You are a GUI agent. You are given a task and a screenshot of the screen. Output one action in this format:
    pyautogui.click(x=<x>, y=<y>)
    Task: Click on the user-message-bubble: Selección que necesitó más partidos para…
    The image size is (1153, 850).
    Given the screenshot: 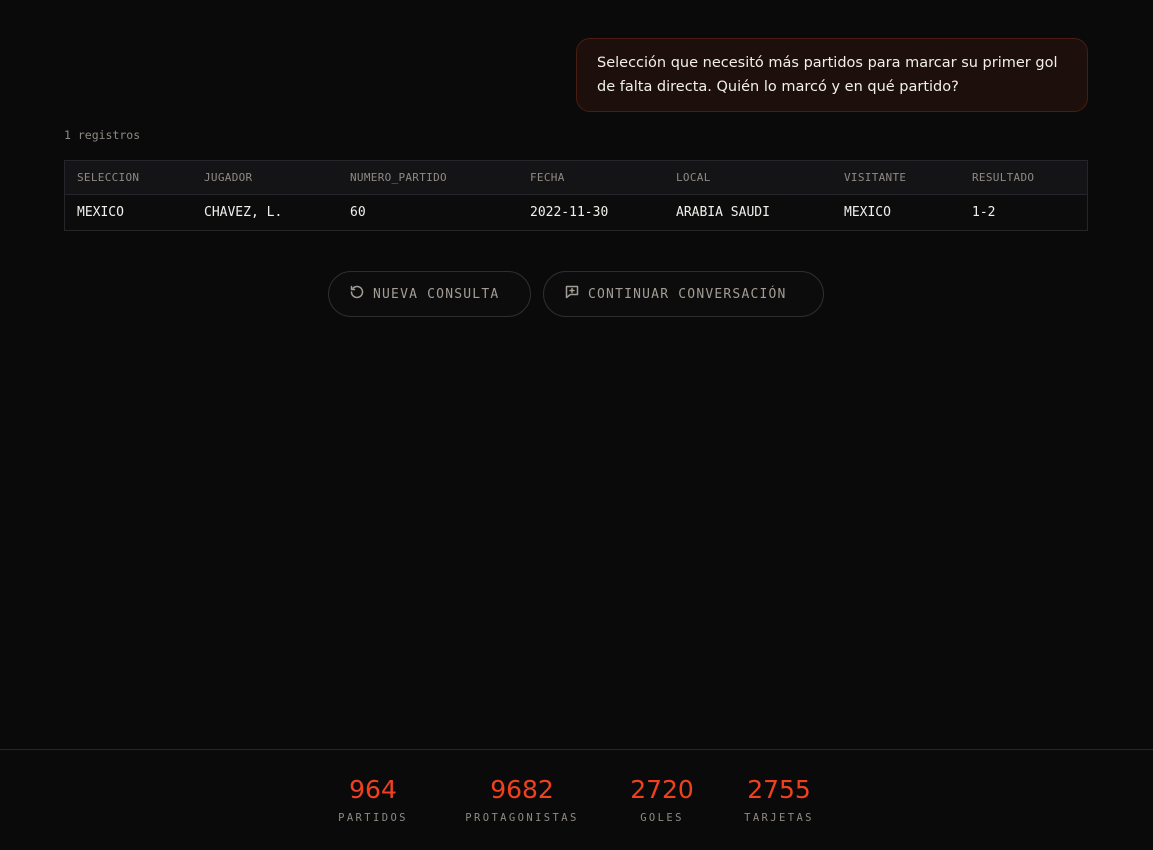 What is the action you would take?
    pyautogui.click(x=832, y=75)
    